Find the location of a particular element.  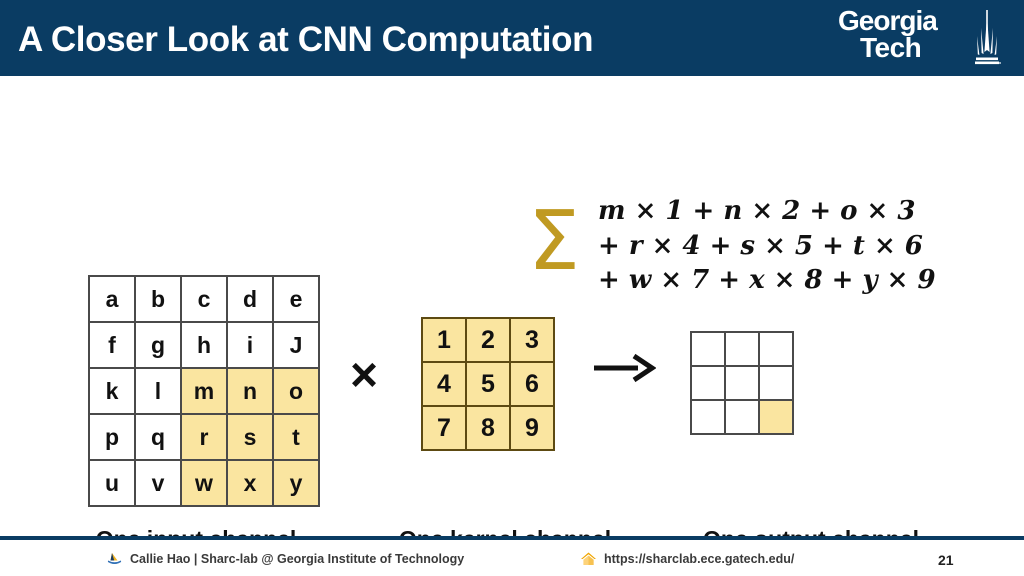

matrix-cell: d is located at coordinates (250, 299).